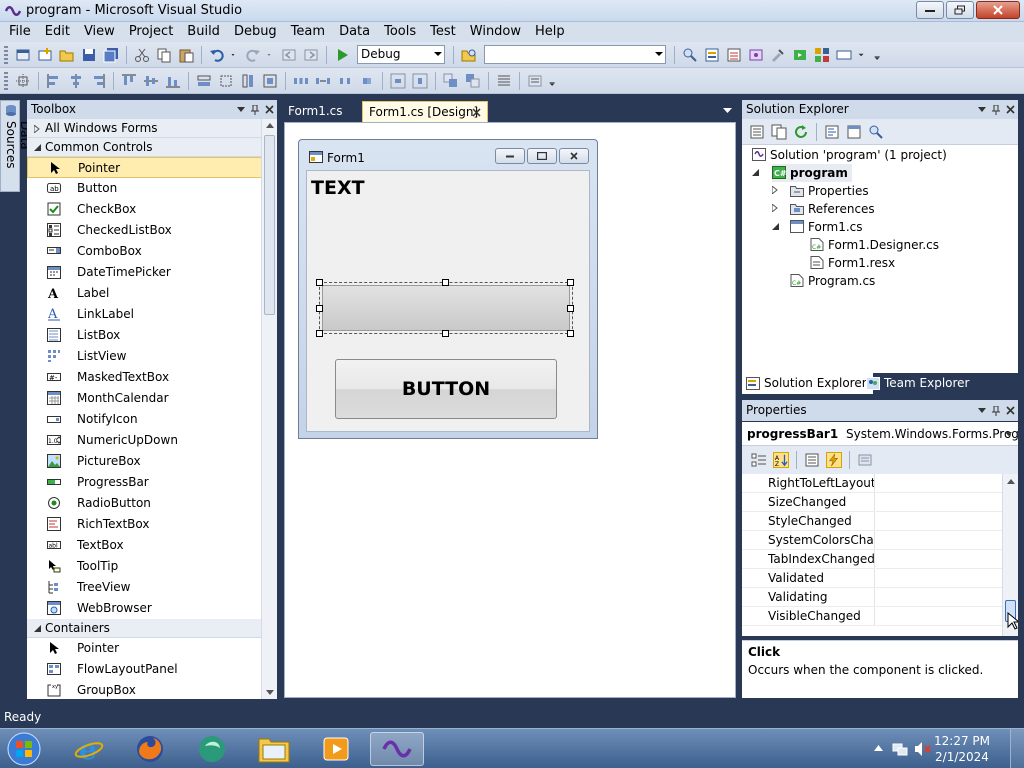  What do you see at coordinates (800, 55) in the screenshot?
I see `start-page-icon` at bounding box center [800, 55].